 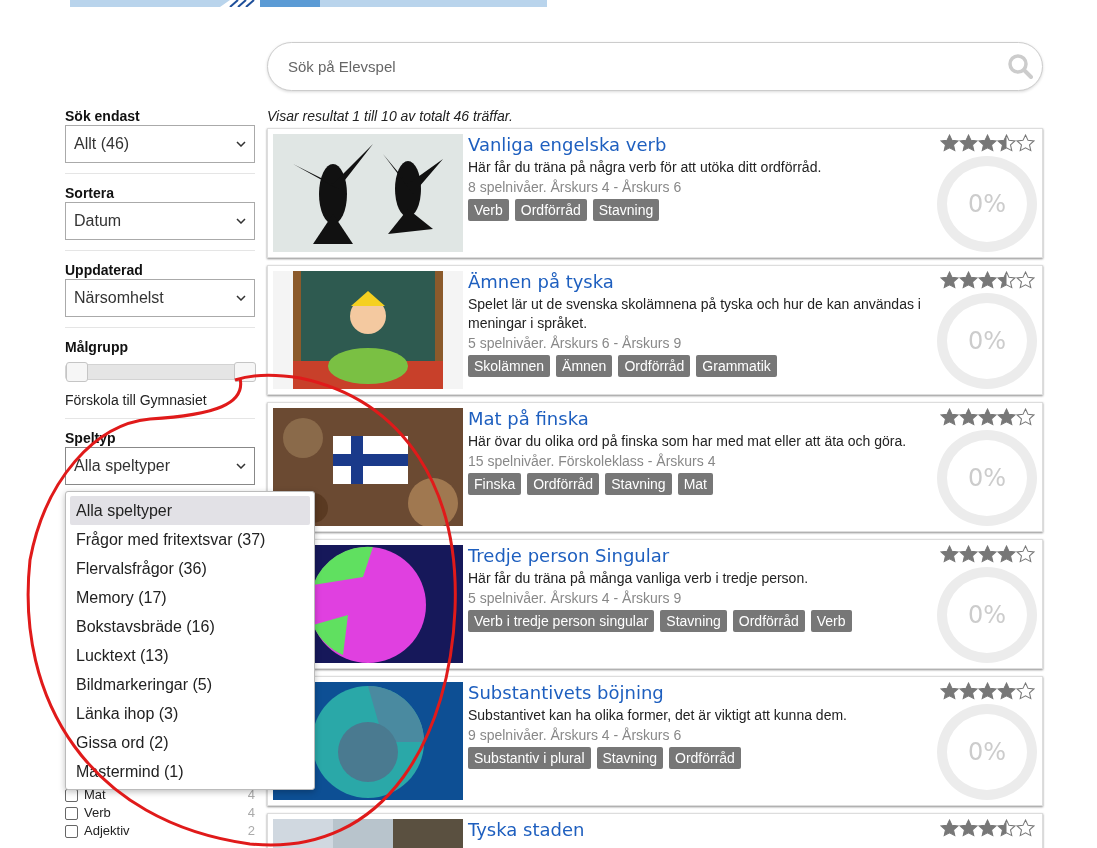 What do you see at coordinates (190, 597) in the screenshot?
I see `dropdown-option: Memory (17)` at bounding box center [190, 597].